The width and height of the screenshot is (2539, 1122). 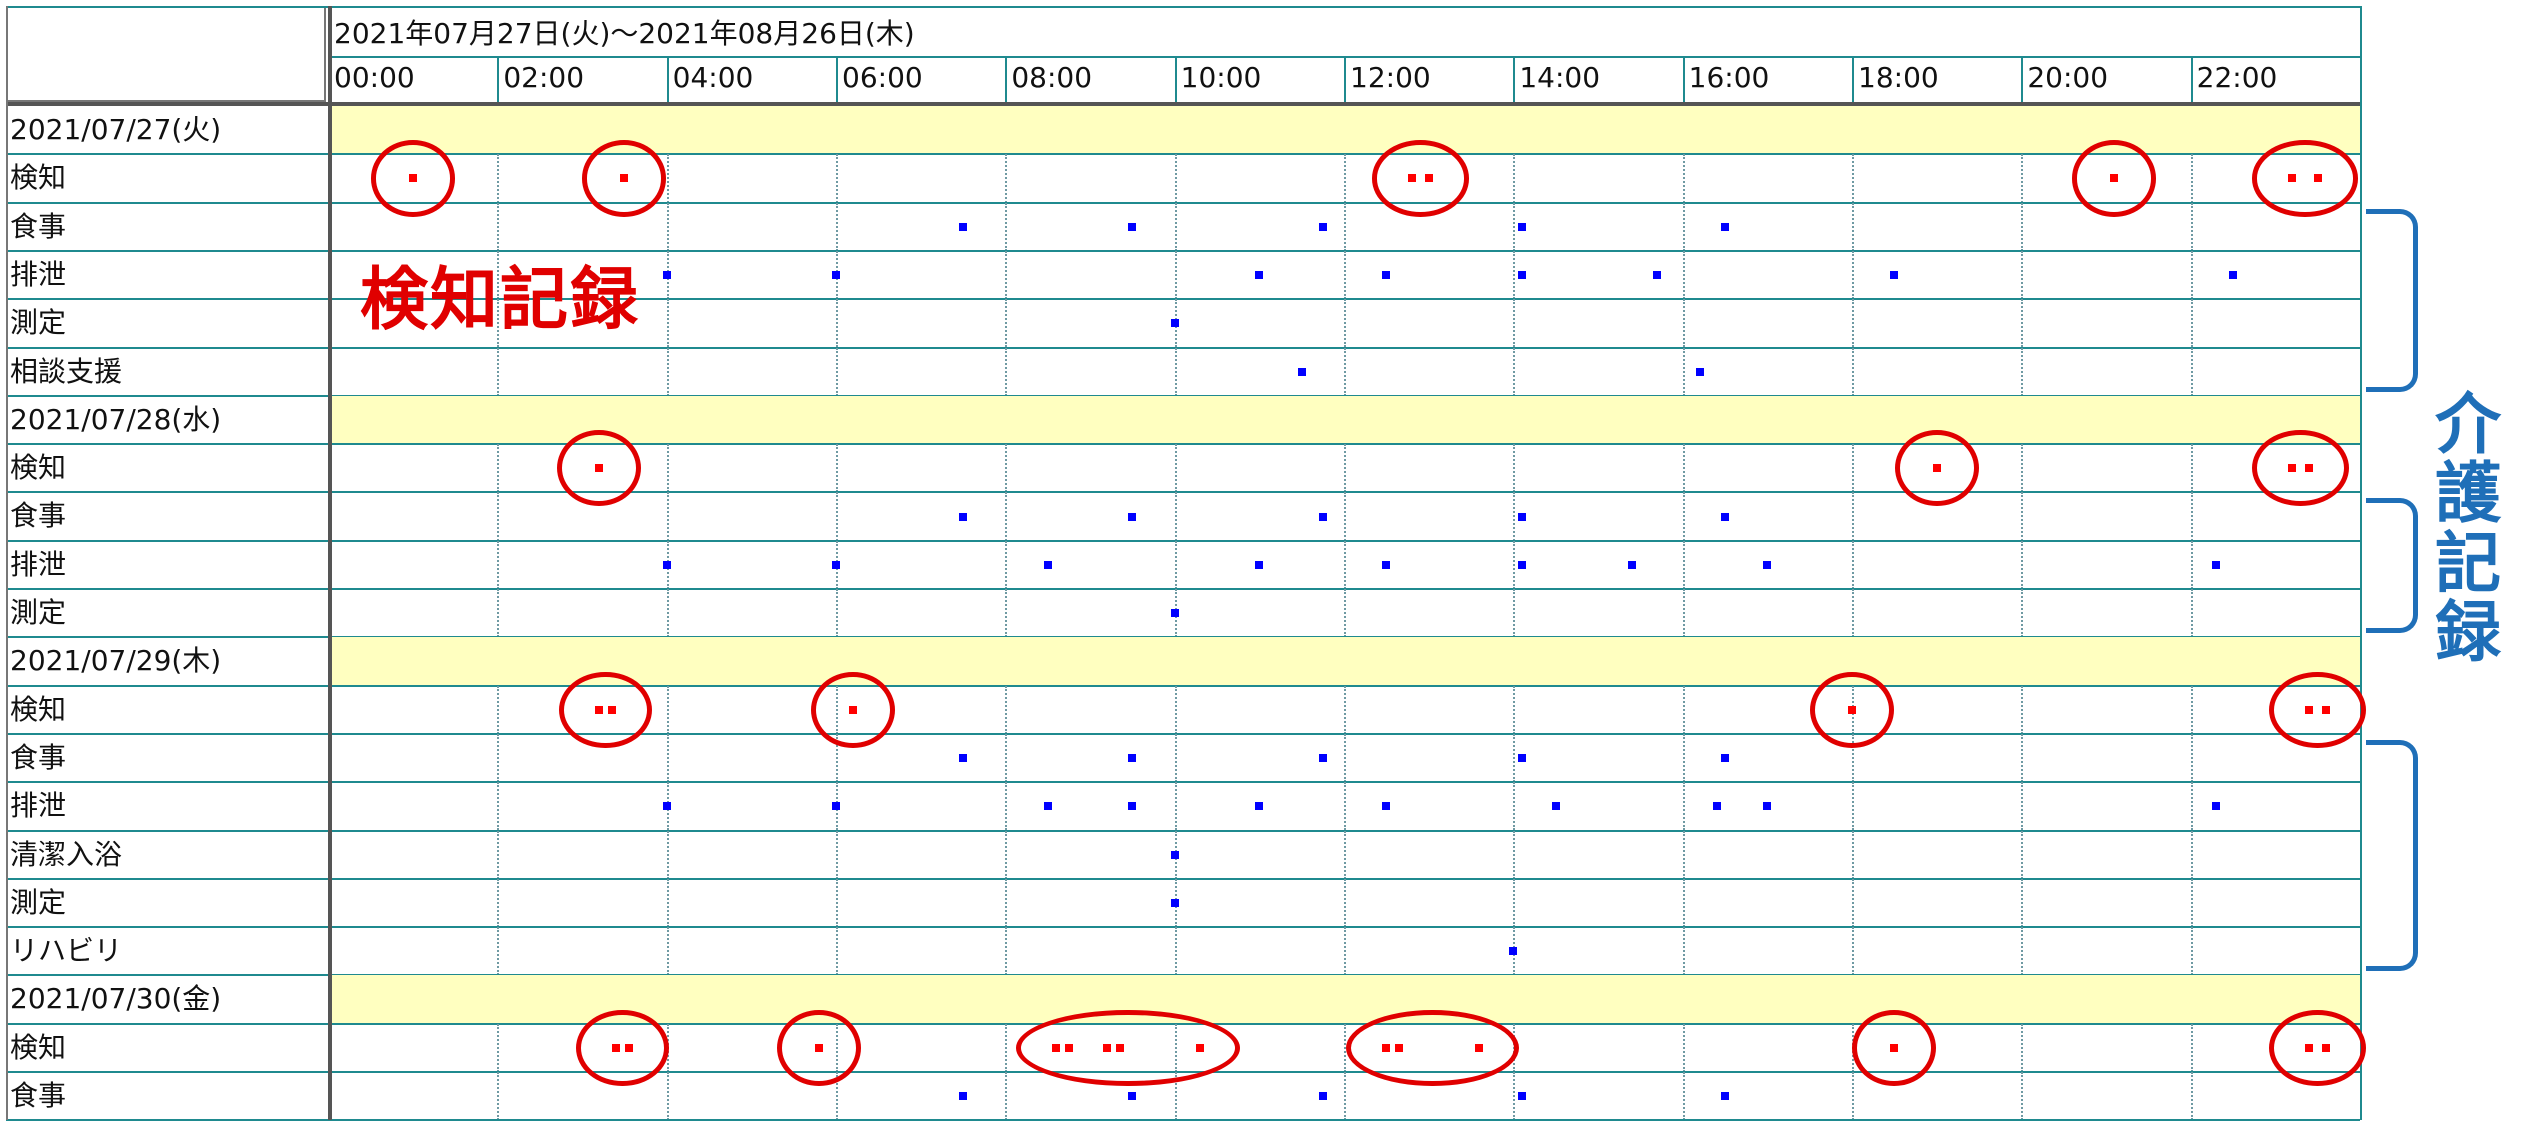 I want to click on care-record-annotation-char: 介, so click(x=2468, y=424).